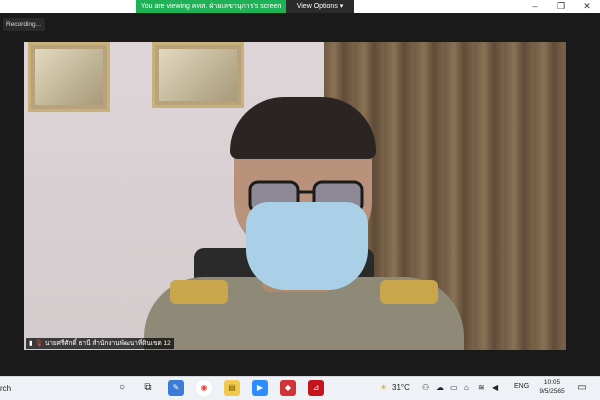 This screenshot has width=600, height=400. I want to click on app-icon: ✎, so click(176, 388).